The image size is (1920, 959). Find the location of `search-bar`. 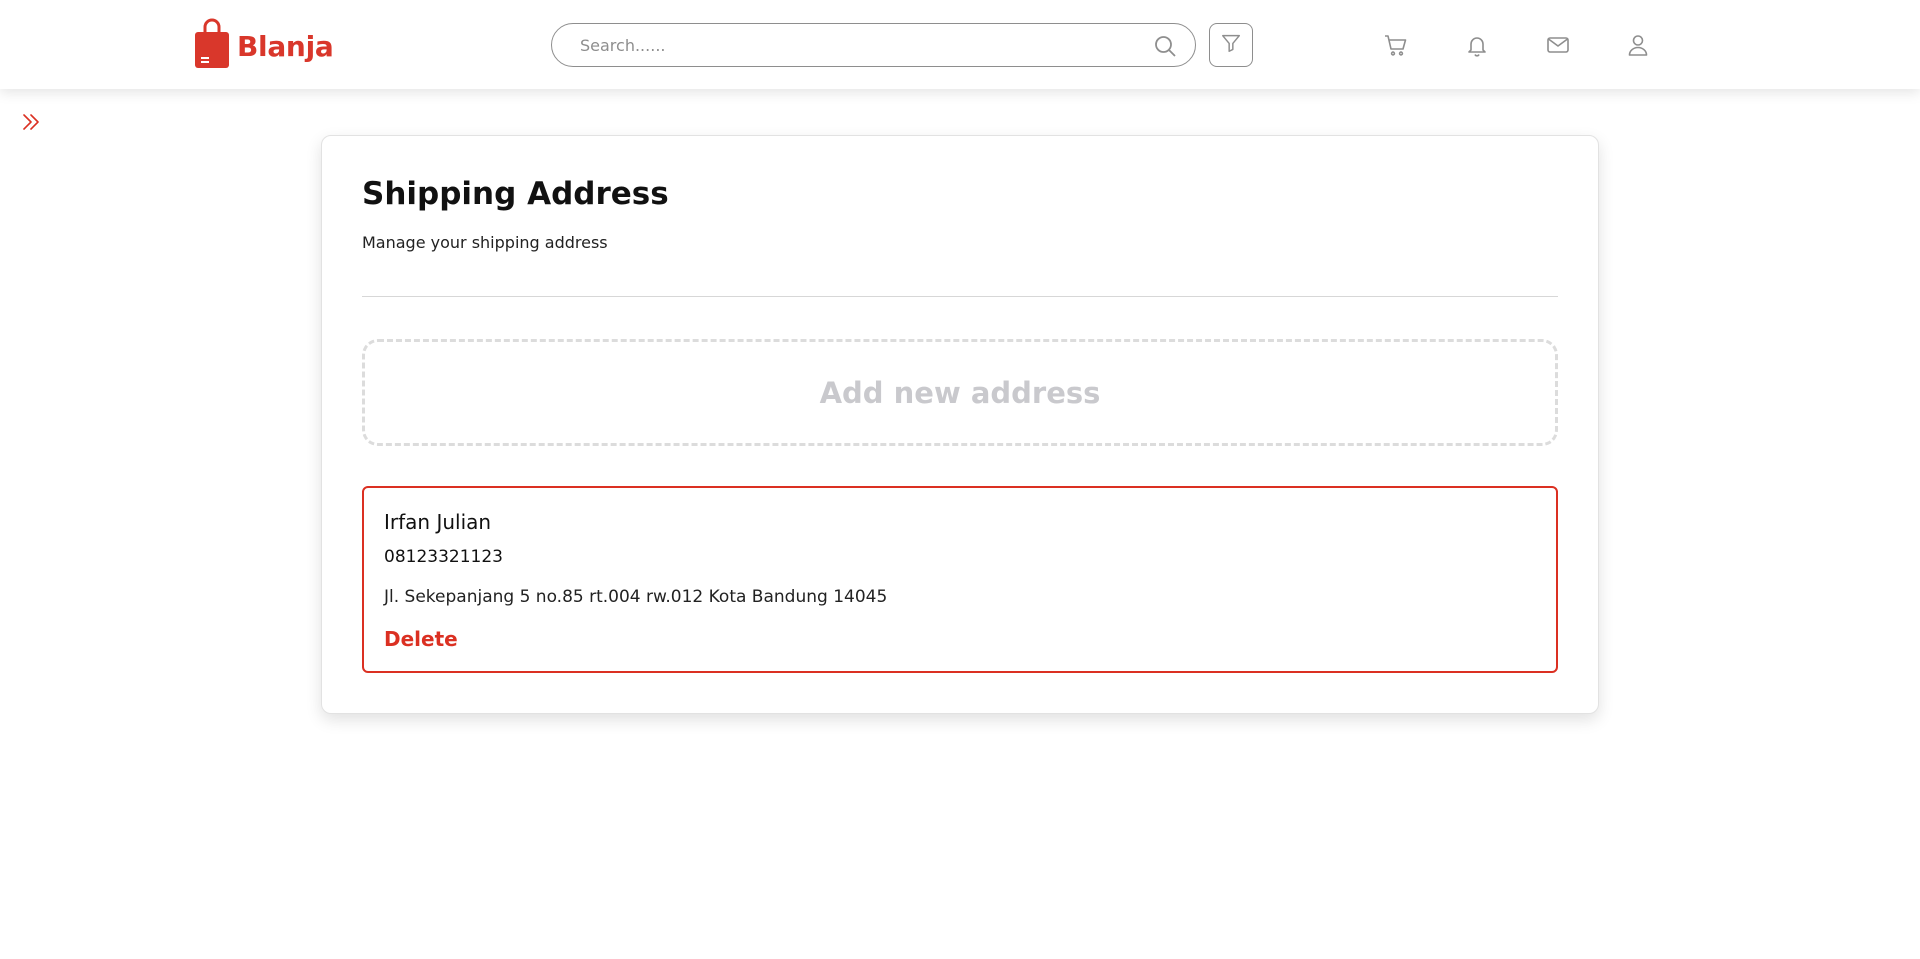

search-bar is located at coordinates (873, 45).